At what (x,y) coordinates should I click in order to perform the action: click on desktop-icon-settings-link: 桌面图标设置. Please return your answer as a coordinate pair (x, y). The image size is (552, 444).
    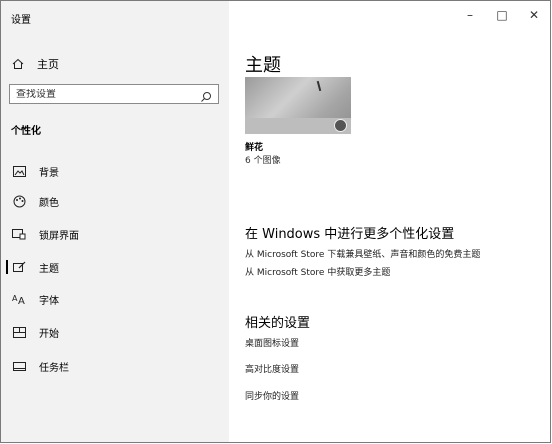
    Looking at the image, I should click on (272, 342).